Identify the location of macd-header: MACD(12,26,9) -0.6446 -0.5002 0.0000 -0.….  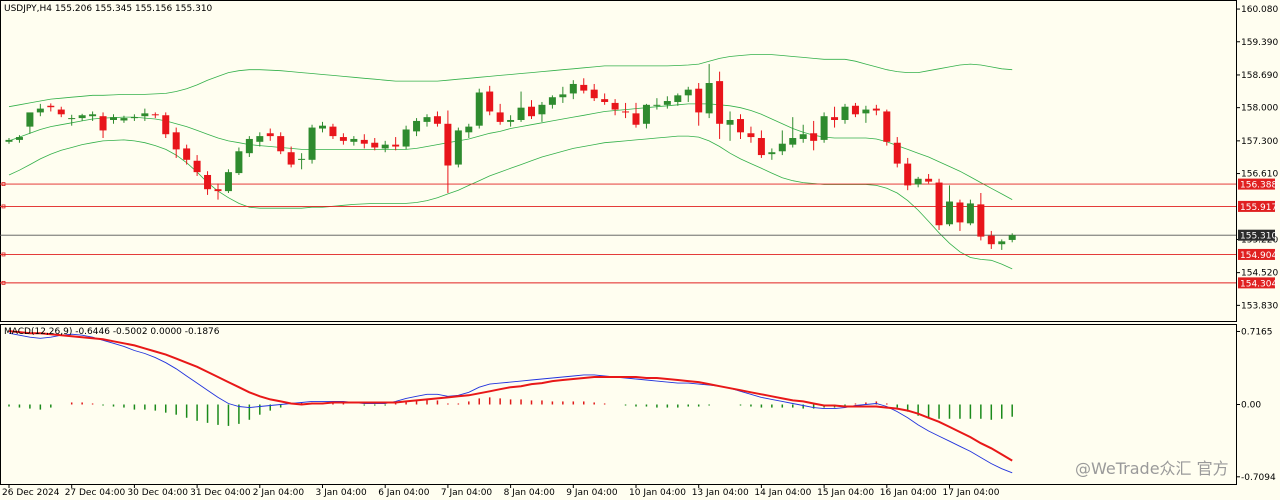
(112, 332).